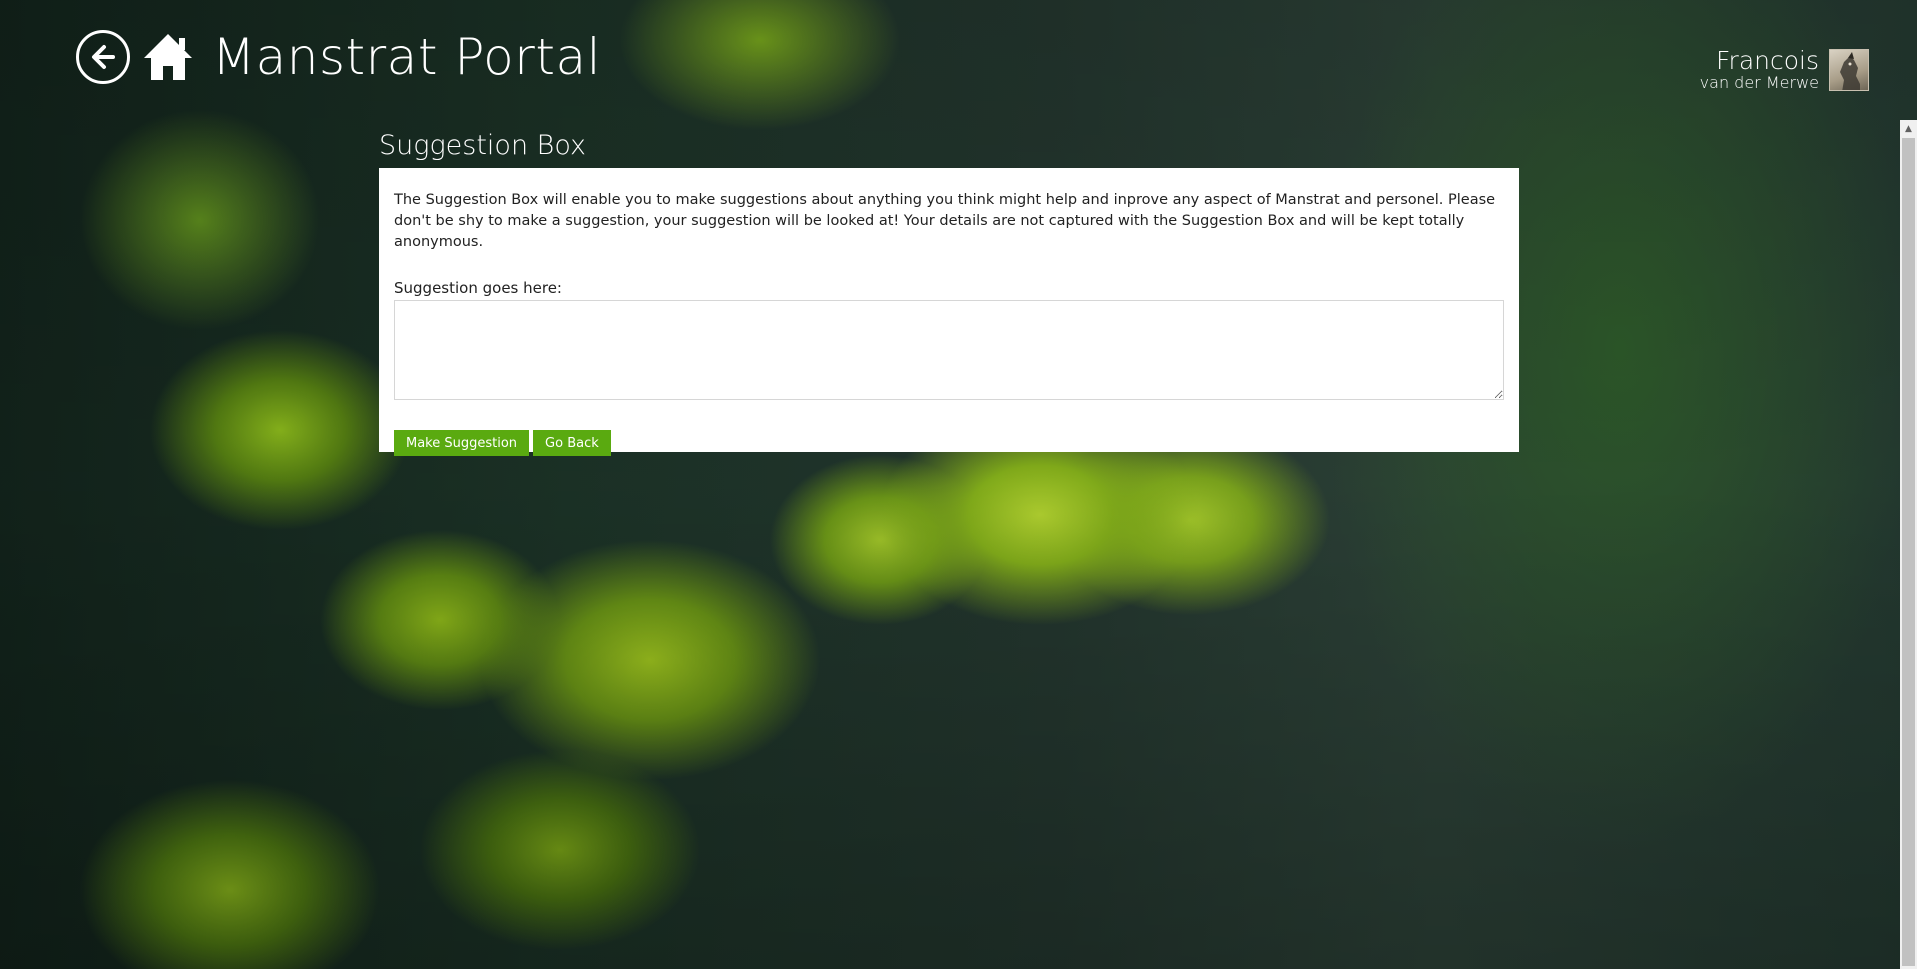 The image size is (1917, 969). I want to click on button-row: Make Suggestion Go Back, so click(949, 443).